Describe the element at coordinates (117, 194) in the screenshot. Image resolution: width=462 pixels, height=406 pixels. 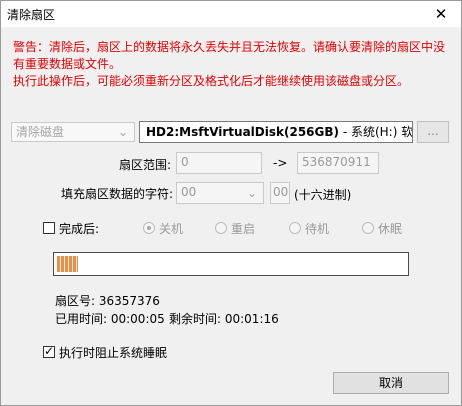
I see `fill-char-label: 填充扇区数据的字符:` at that location.